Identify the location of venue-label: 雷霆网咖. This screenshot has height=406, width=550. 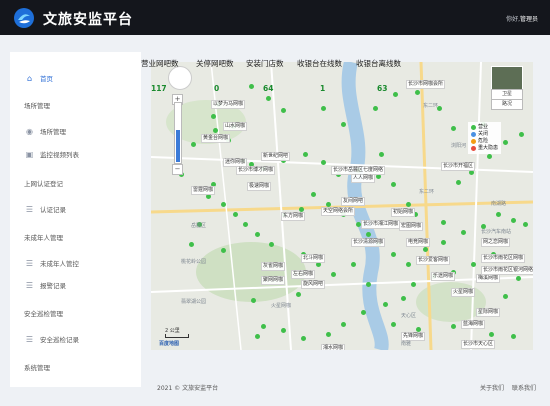
(203, 190).